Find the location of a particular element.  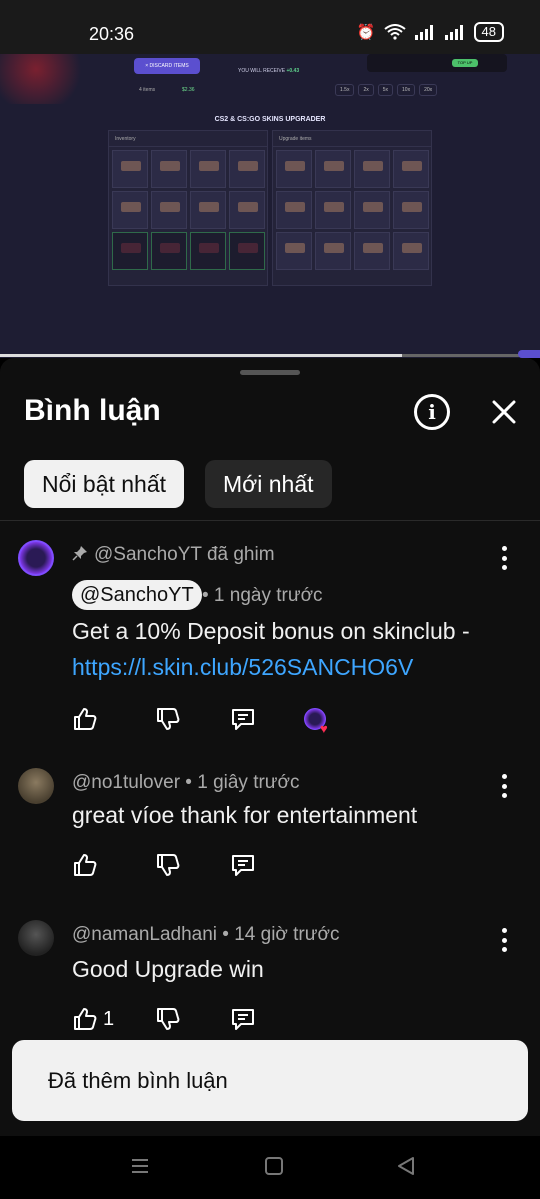

multiplier: 10x is located at coordinates (406, 90).